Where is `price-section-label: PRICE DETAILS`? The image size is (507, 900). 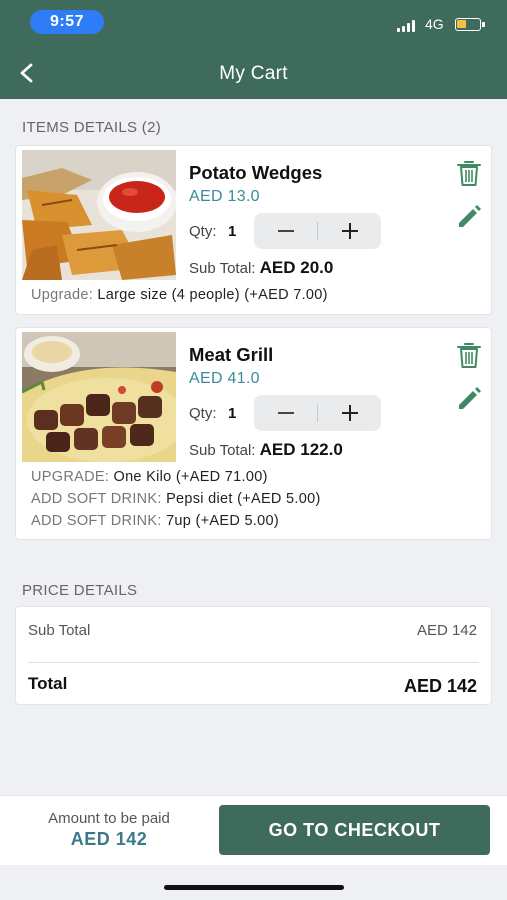
price-section-label: PRICE DETAILS is located at coordinates (80, 590).